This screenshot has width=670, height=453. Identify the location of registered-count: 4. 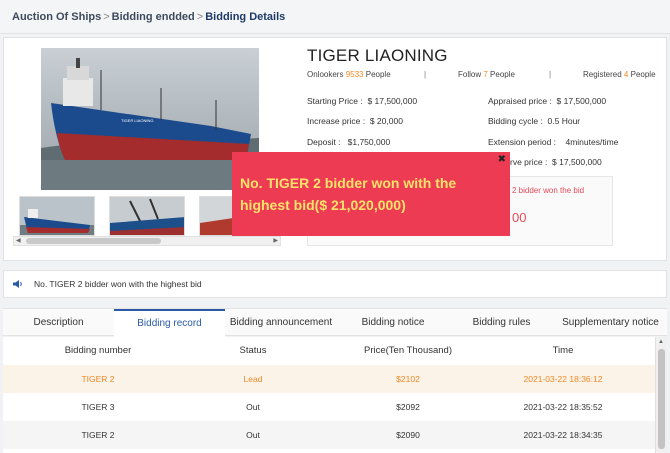
(626, 74).